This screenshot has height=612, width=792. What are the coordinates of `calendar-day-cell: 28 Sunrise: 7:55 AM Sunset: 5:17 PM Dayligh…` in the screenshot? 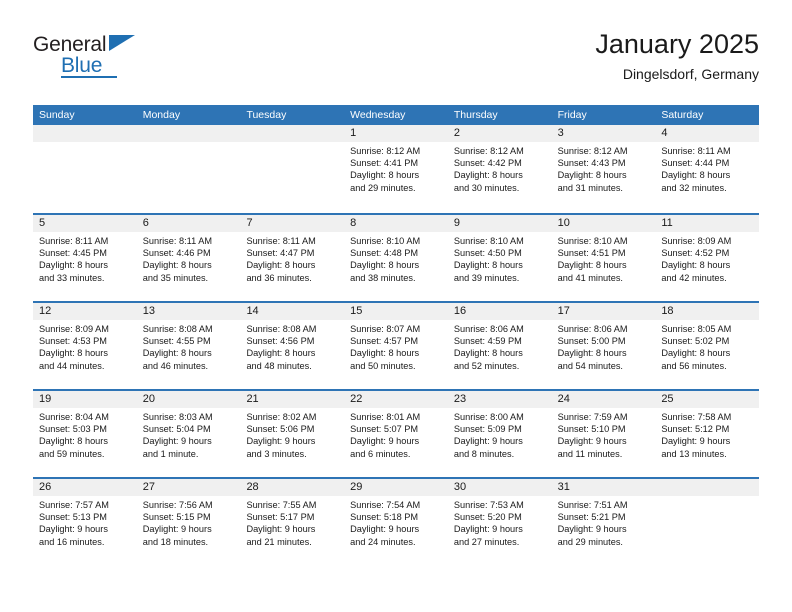 It's located at (292, 522).